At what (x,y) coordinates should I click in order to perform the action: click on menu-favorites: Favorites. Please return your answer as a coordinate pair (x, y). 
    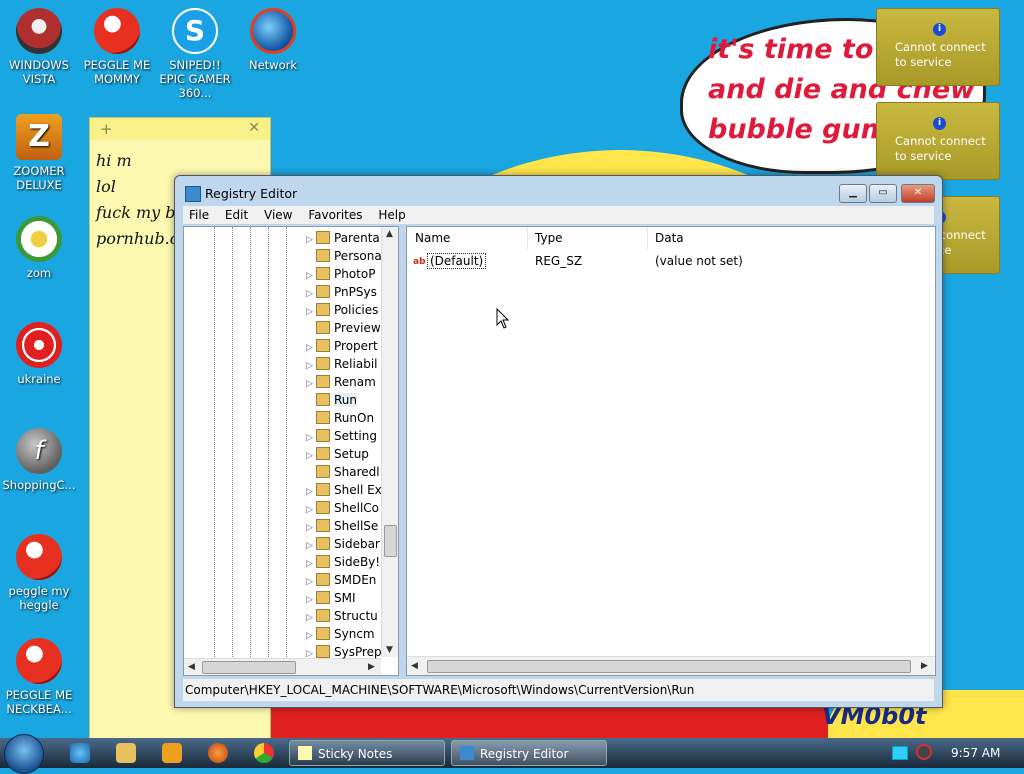
    Looking at the image, I should click on (335, 215).